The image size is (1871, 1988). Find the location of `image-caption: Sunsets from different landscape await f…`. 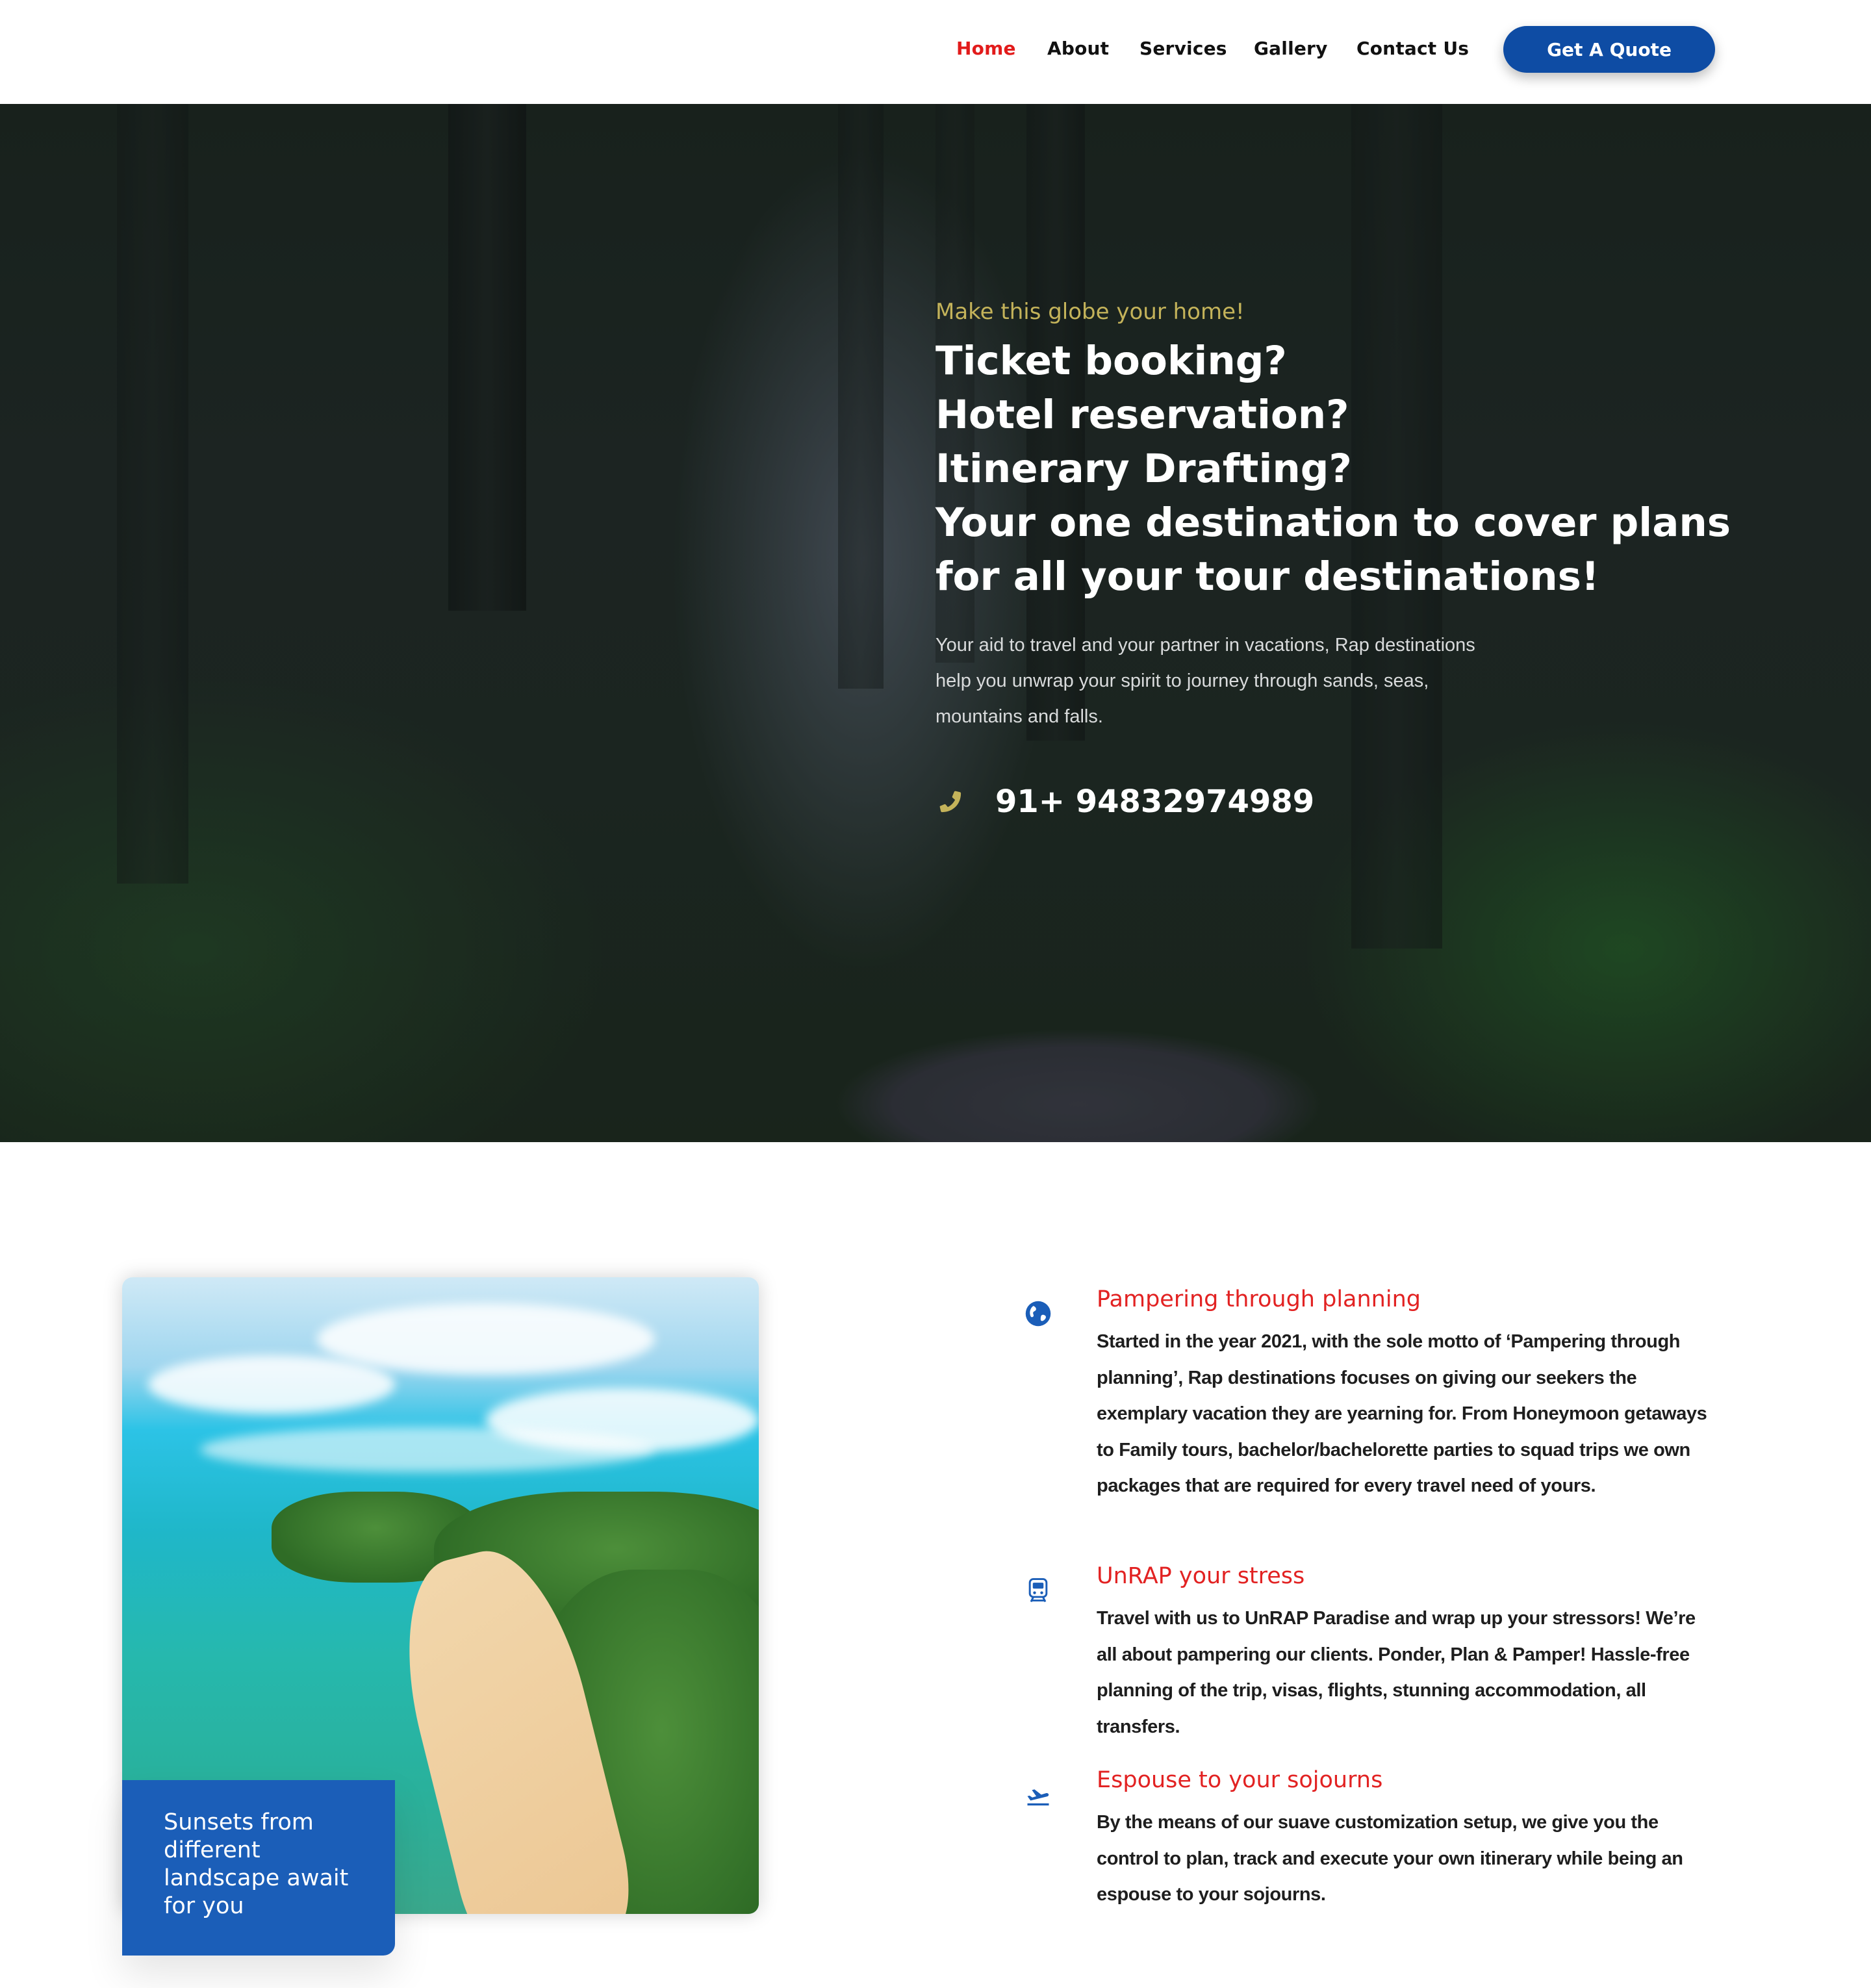

image-caption: Sunsets from different landscape await f… is located at coordinates (256, 1864).